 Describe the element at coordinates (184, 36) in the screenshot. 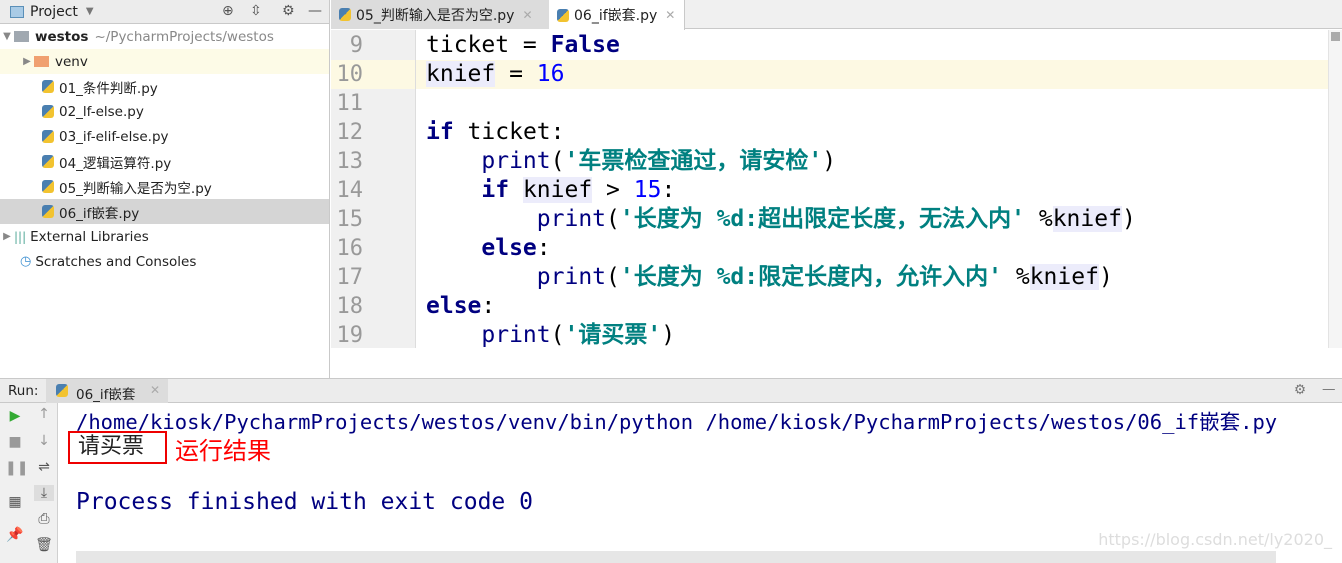

I see `root-path: ~/PycharmProjects/westos` at that location.